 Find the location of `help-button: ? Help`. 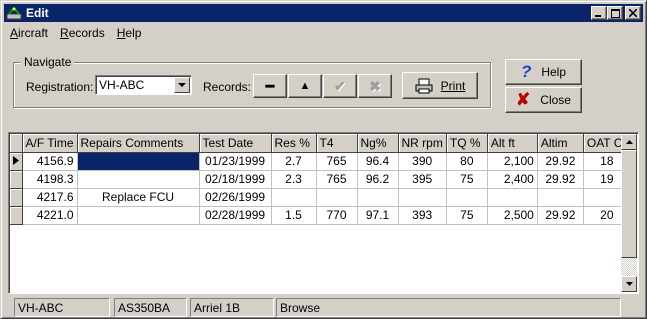

help-button: ? Help is located at coordinates (543, 72).